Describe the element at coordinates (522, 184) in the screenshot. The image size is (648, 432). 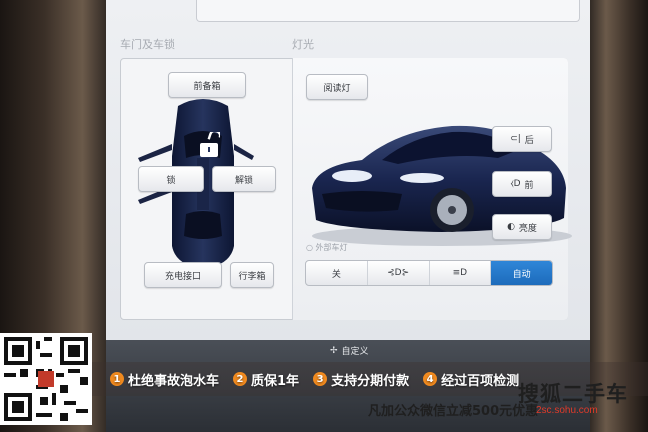
I see `front-fog-button: ⧼D 前` at that location.